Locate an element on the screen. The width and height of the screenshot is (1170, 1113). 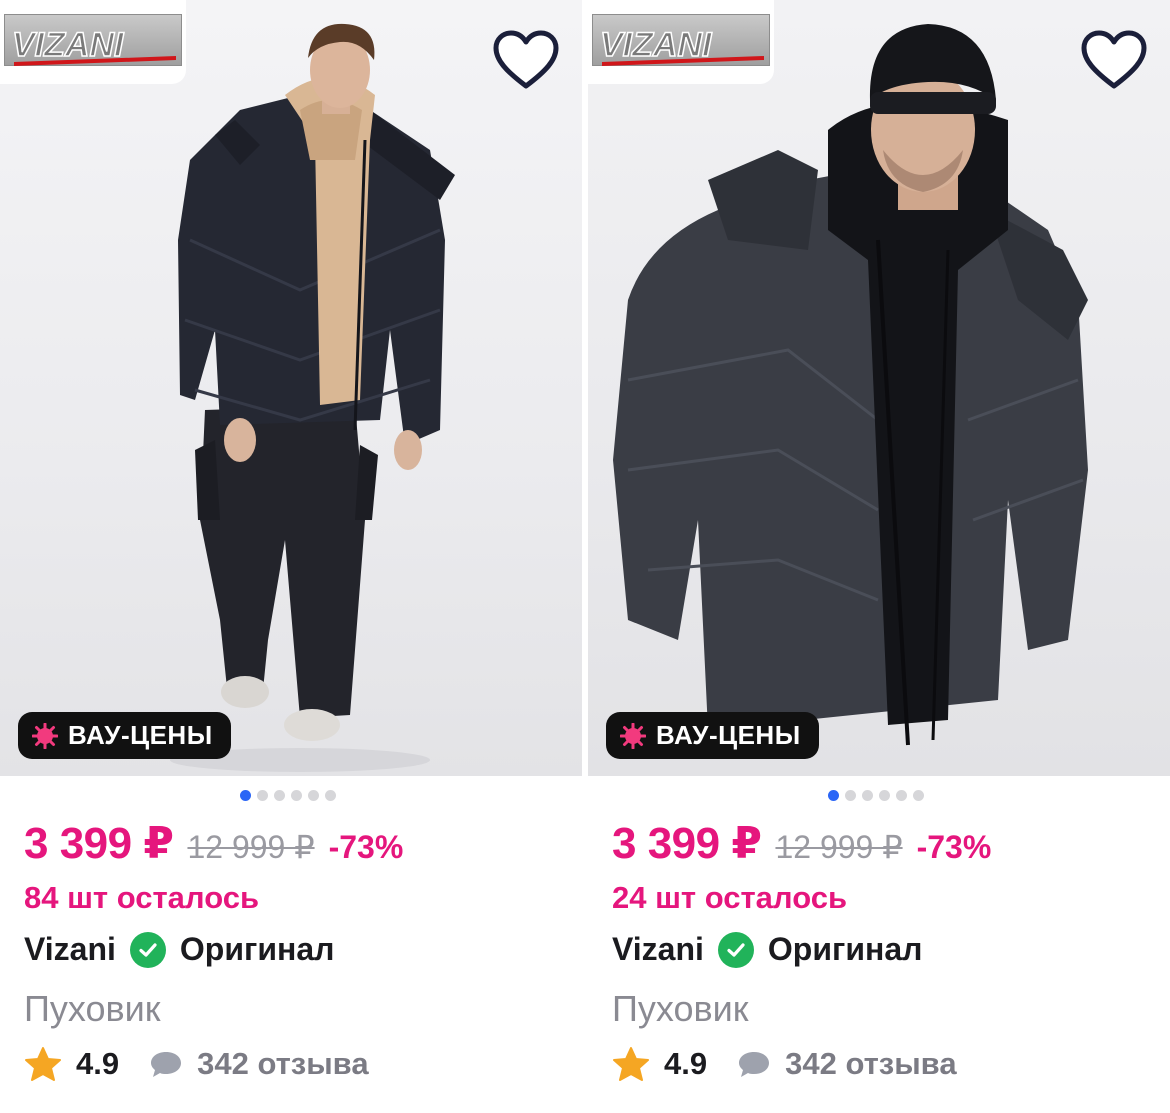
stock-left: 24 шт осталось is located at coordinates (730, 897).